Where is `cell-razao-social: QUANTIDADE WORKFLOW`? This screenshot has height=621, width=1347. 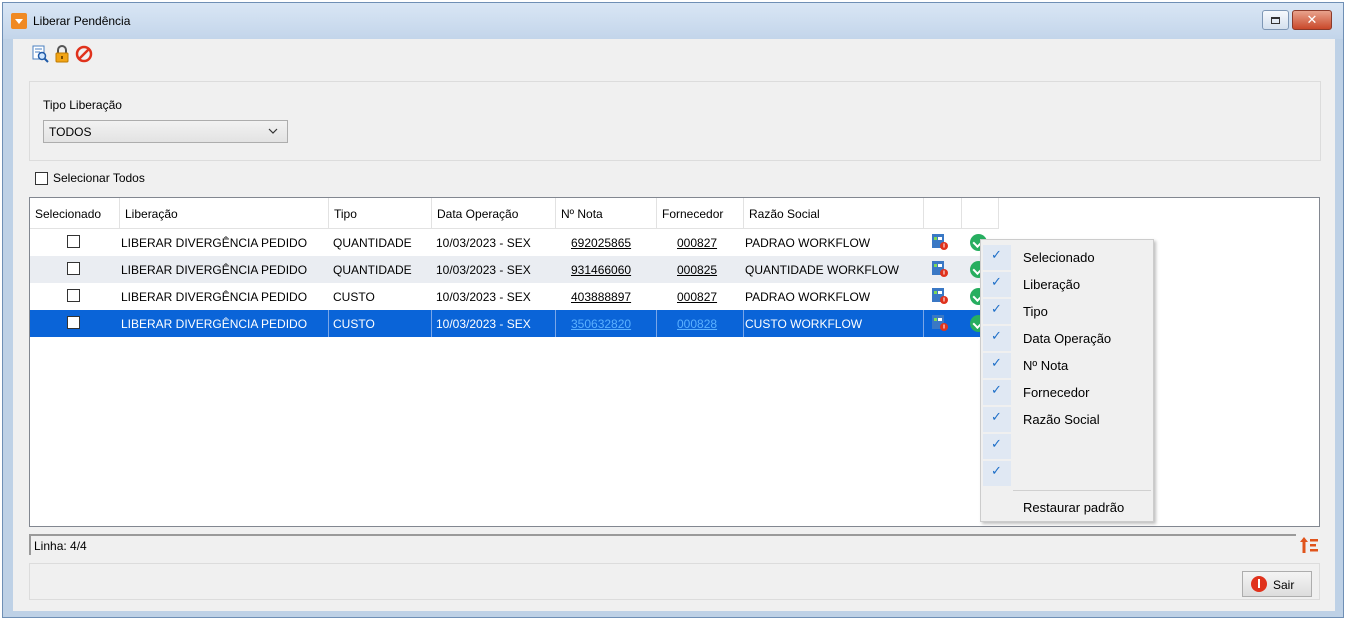
cell-razao-social: QUANTIDADE WORKFLOW is located at coordinates (822, 270).